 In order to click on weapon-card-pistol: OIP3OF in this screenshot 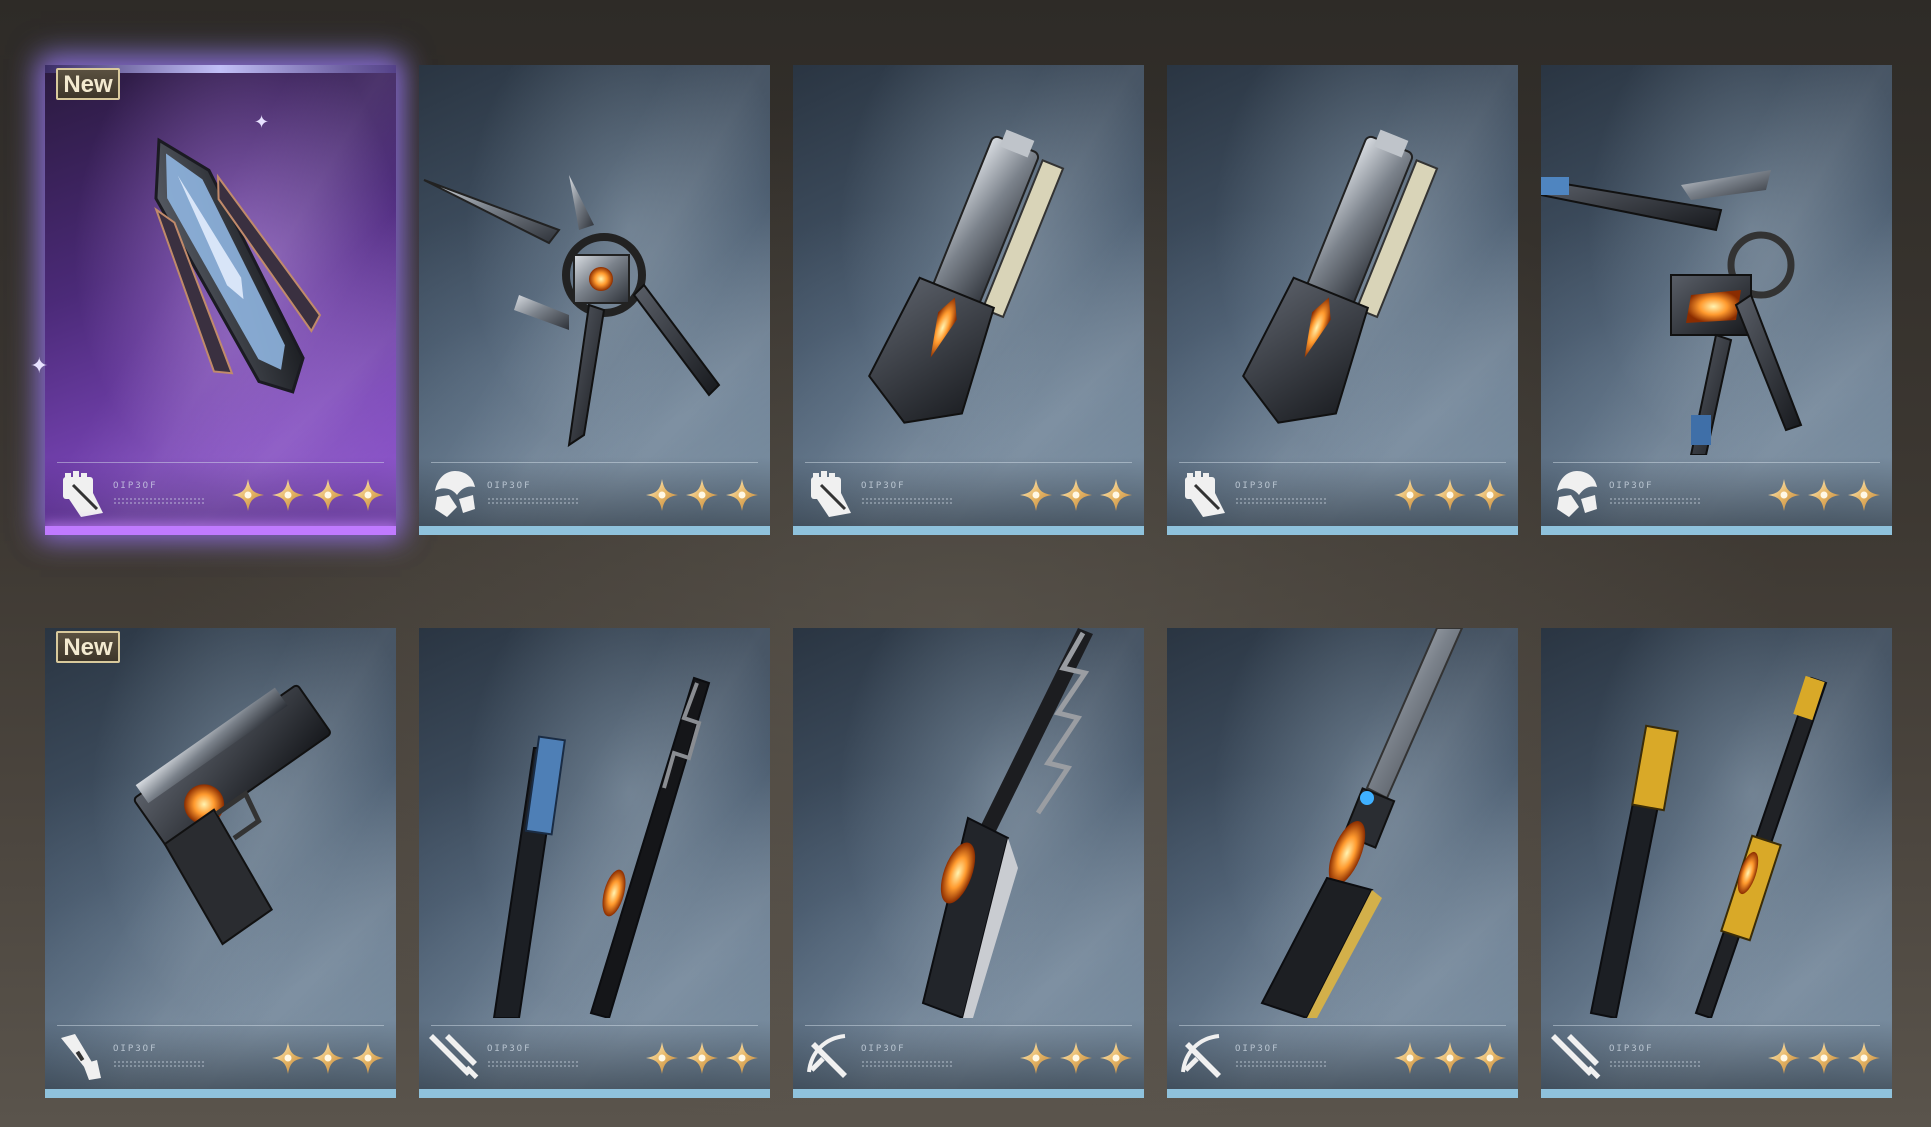, I will do `click(220, 863)`.